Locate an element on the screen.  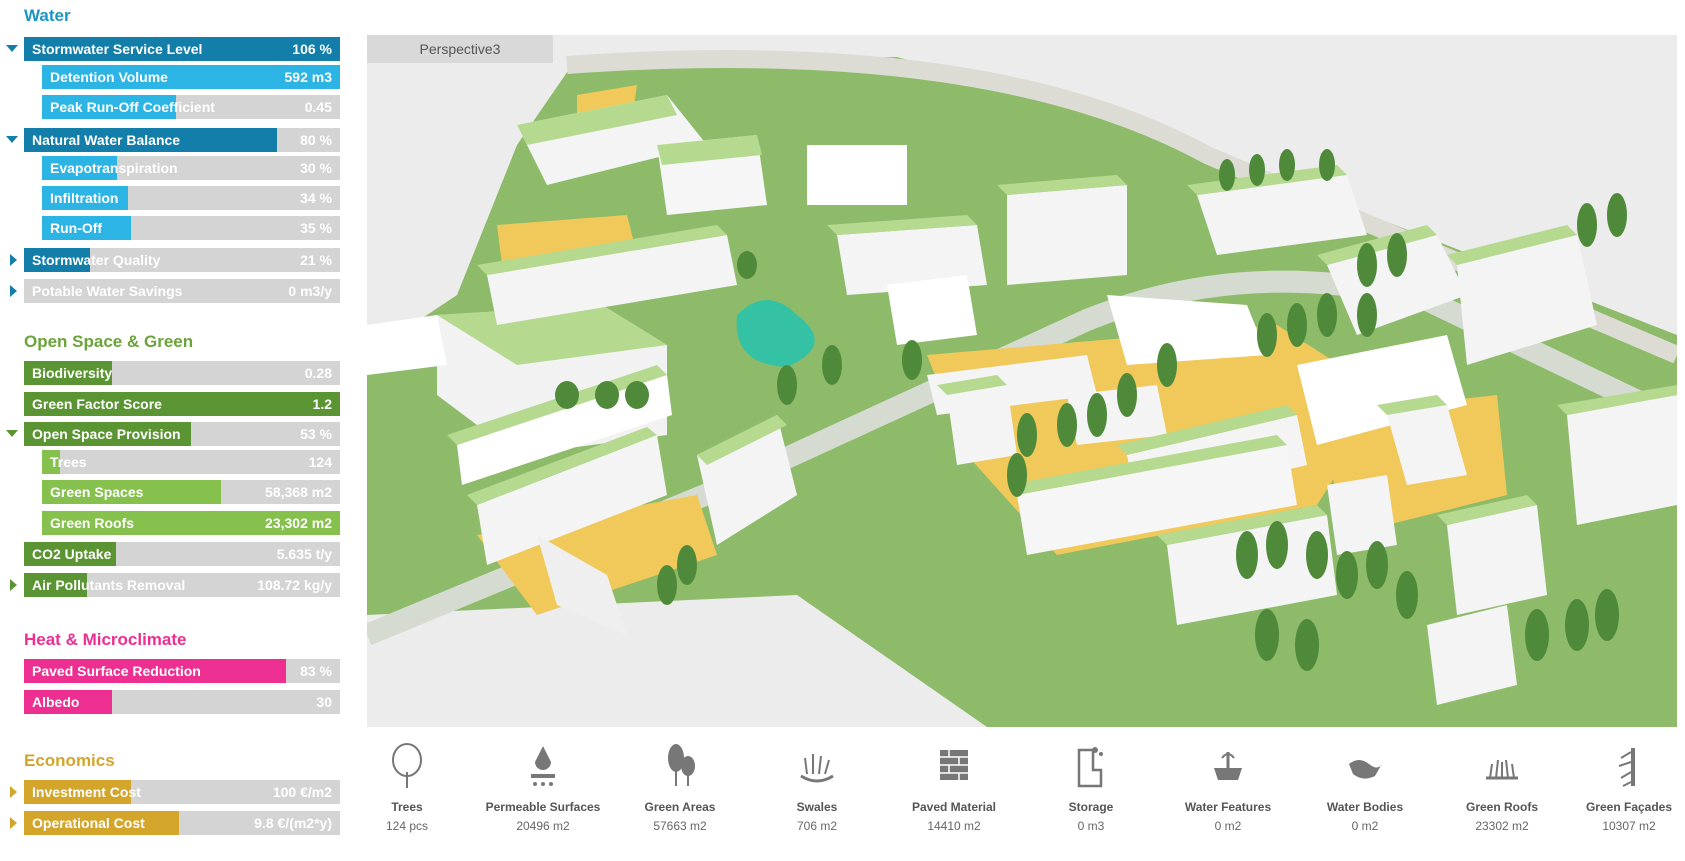
tool-label: Storage is located at coordinates (1091, 807).